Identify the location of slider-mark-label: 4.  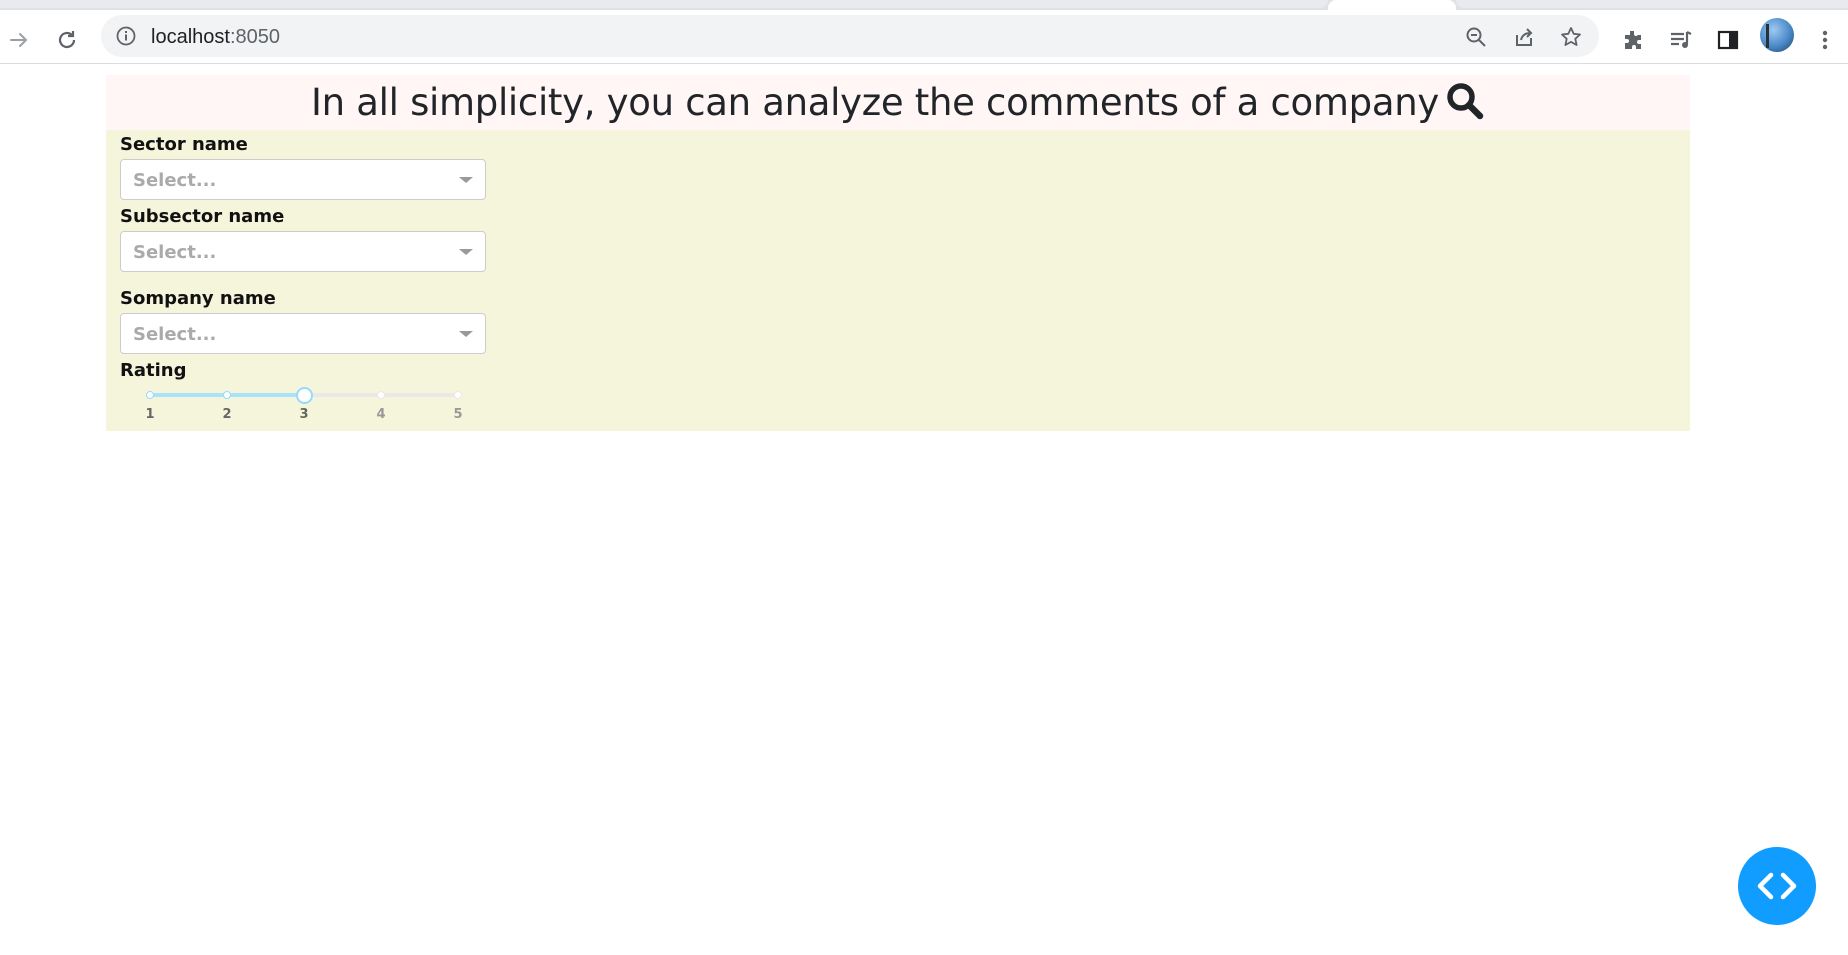
(381, 414).